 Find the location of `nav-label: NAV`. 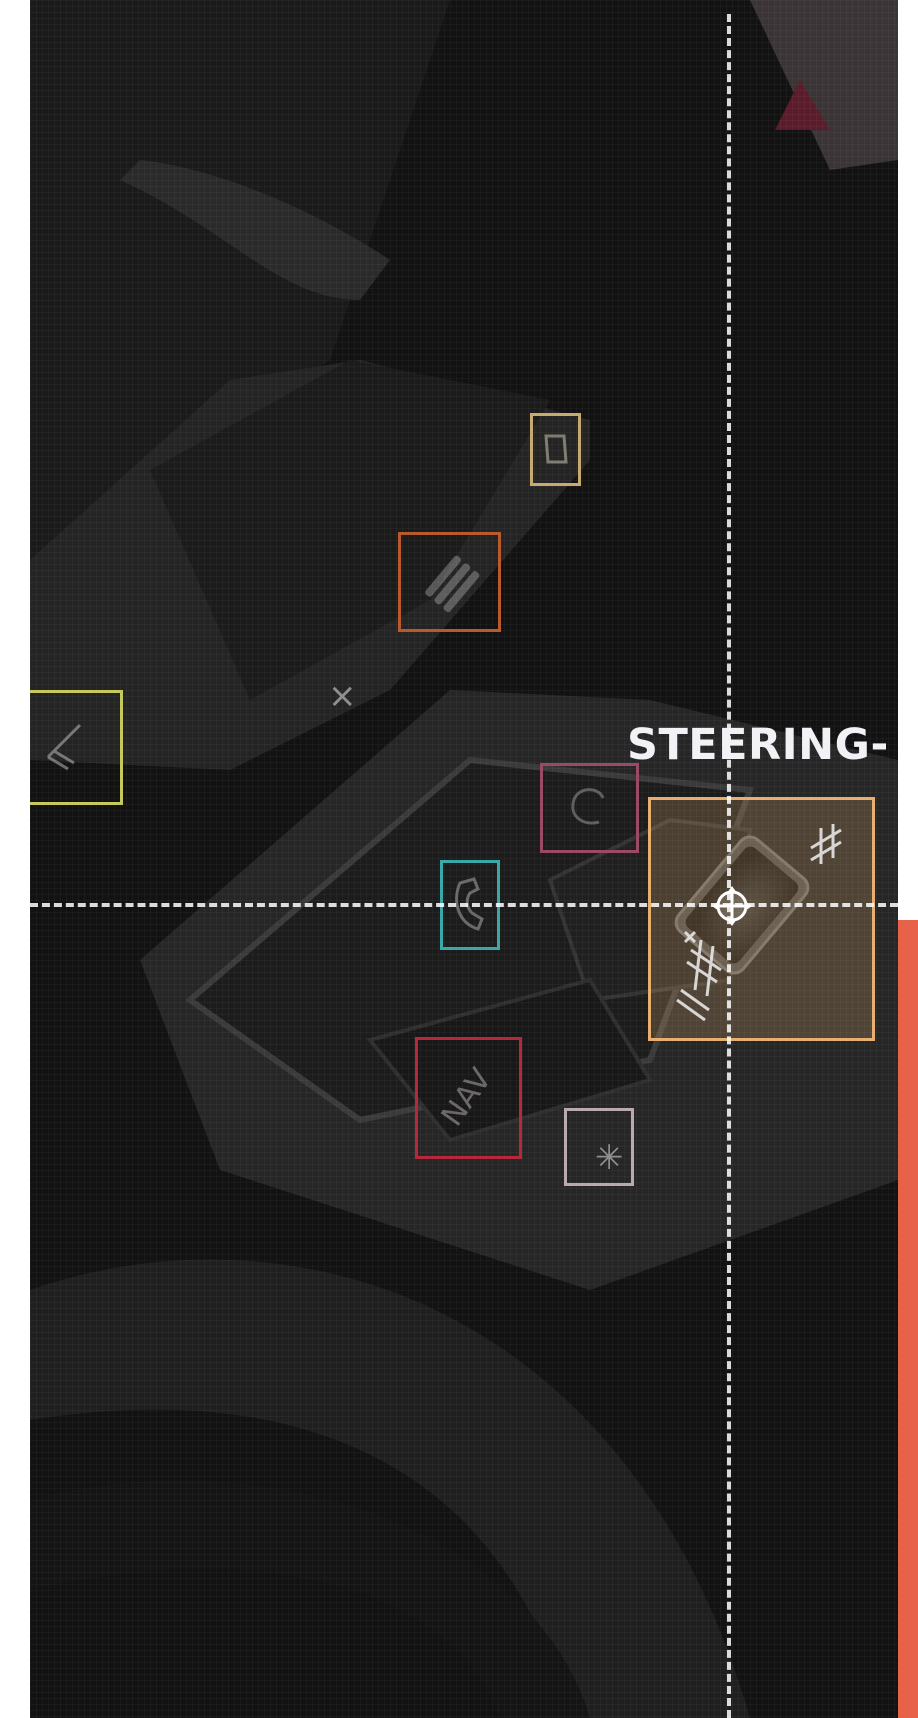

nav-label: NAV is located at coordinates (466, 1097).